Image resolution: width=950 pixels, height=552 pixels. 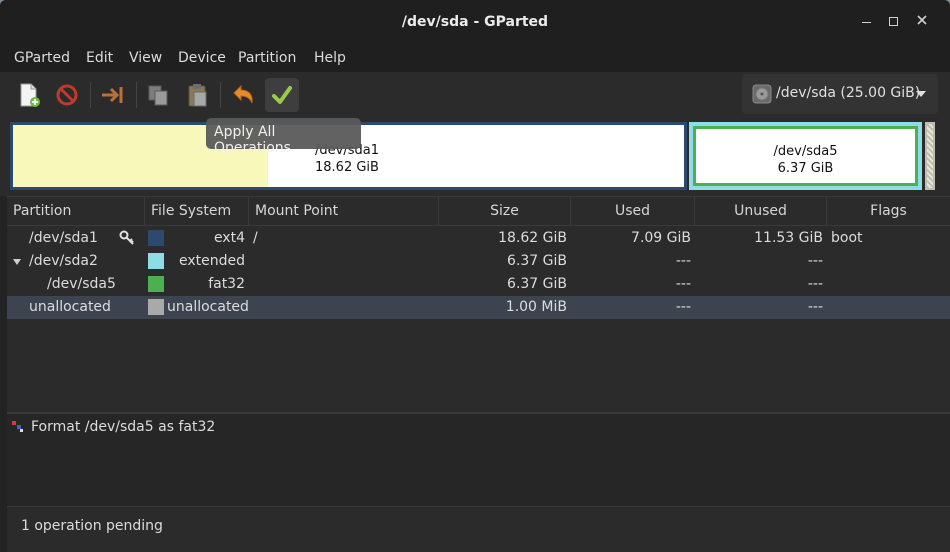 I want to click on resize-move-button, so click(x=113, y=95).